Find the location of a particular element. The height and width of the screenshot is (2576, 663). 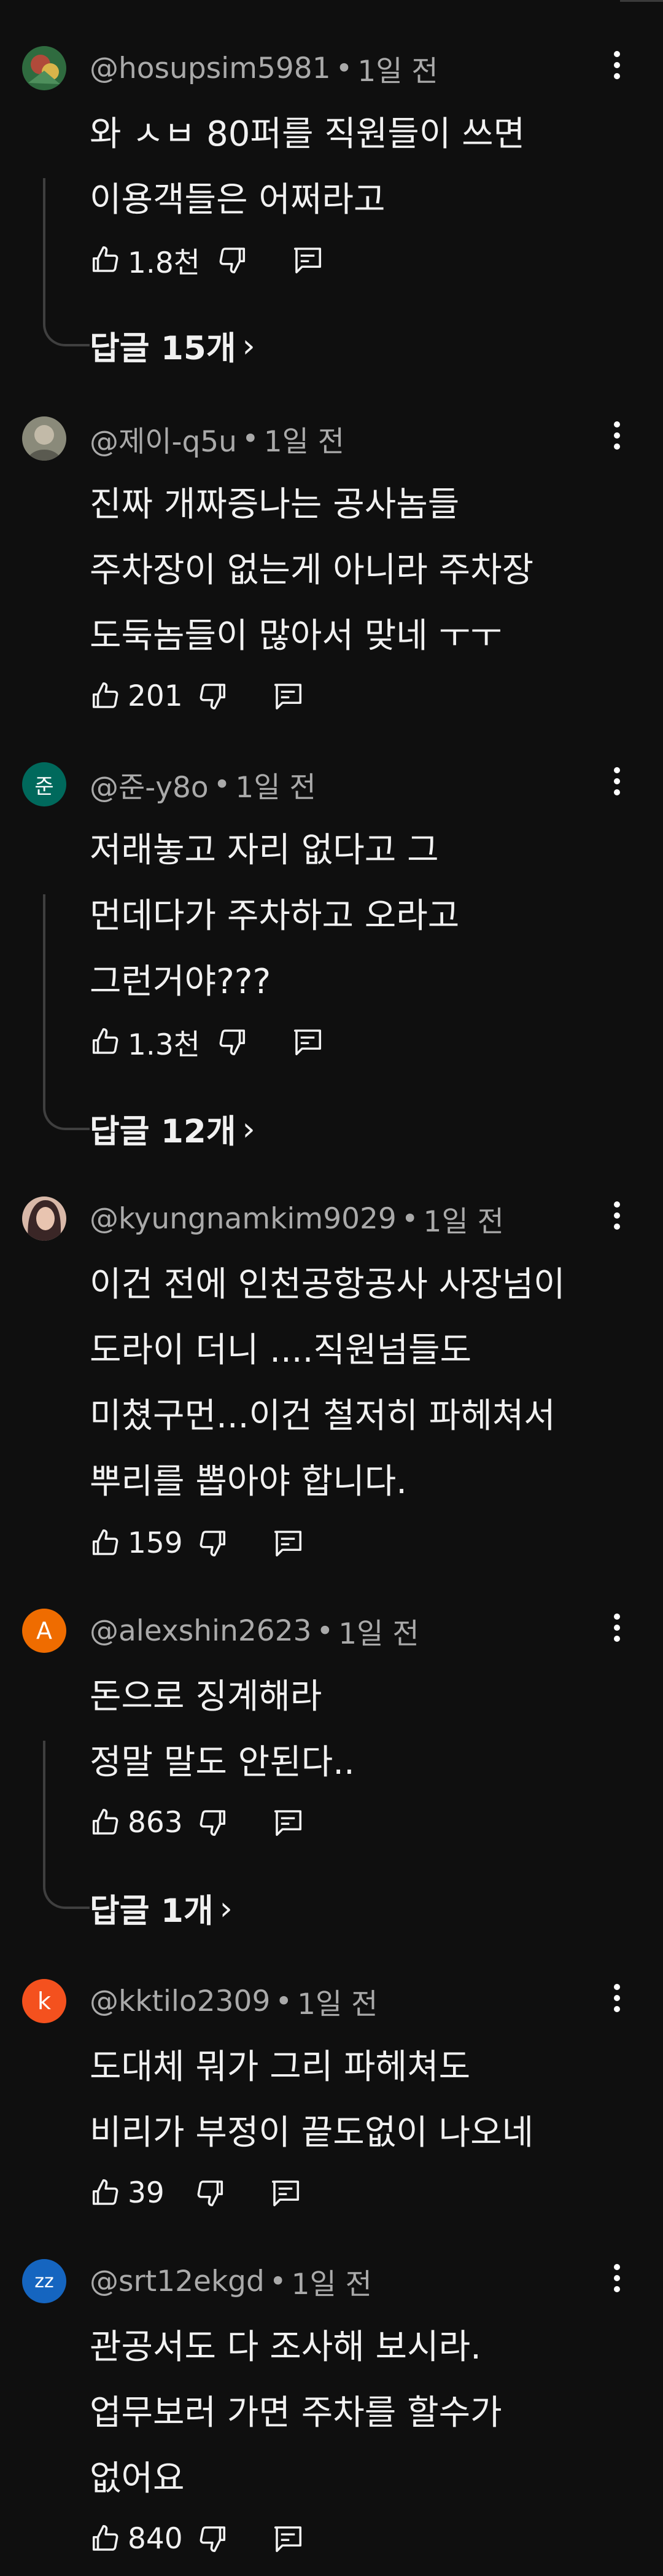

comment-line: 도라이 더니 ....직원넘들도 is located at coordinates (281, 1350).